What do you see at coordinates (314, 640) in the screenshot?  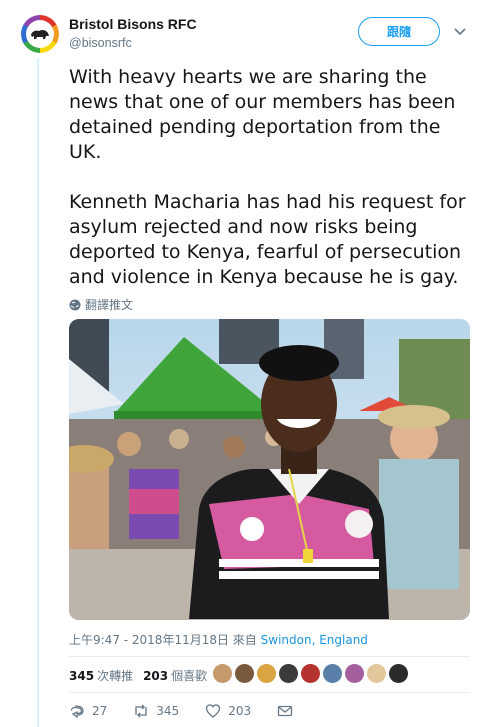 I see `tweet-location: Swindon, England` at bounding box center [314, 640].